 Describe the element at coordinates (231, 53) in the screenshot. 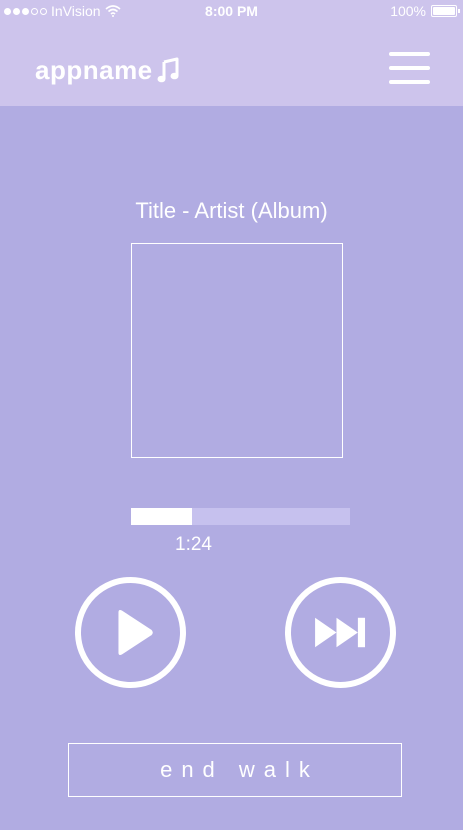

I see `app-header: InVision 8:00 PM 100% appname` at that location.